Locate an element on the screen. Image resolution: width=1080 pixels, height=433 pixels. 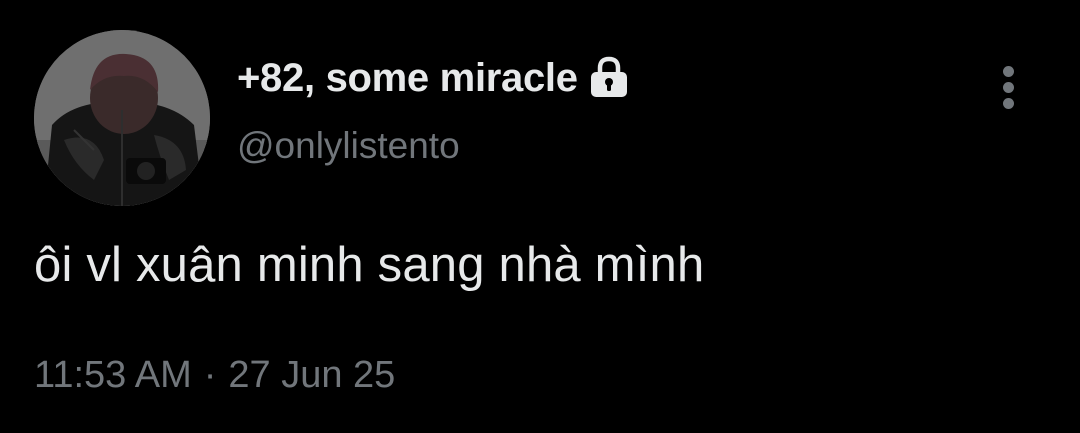
author-name-row: +82, some miracle is located at coordinates (434, 78).